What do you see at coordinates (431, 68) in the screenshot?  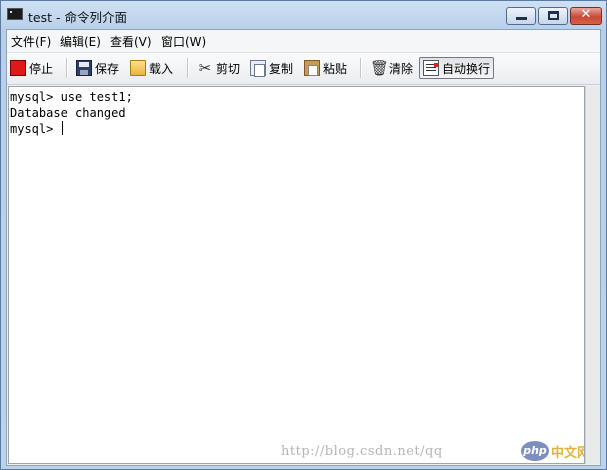 I see `word-wrap-icon` at bounding box center [431, 68].